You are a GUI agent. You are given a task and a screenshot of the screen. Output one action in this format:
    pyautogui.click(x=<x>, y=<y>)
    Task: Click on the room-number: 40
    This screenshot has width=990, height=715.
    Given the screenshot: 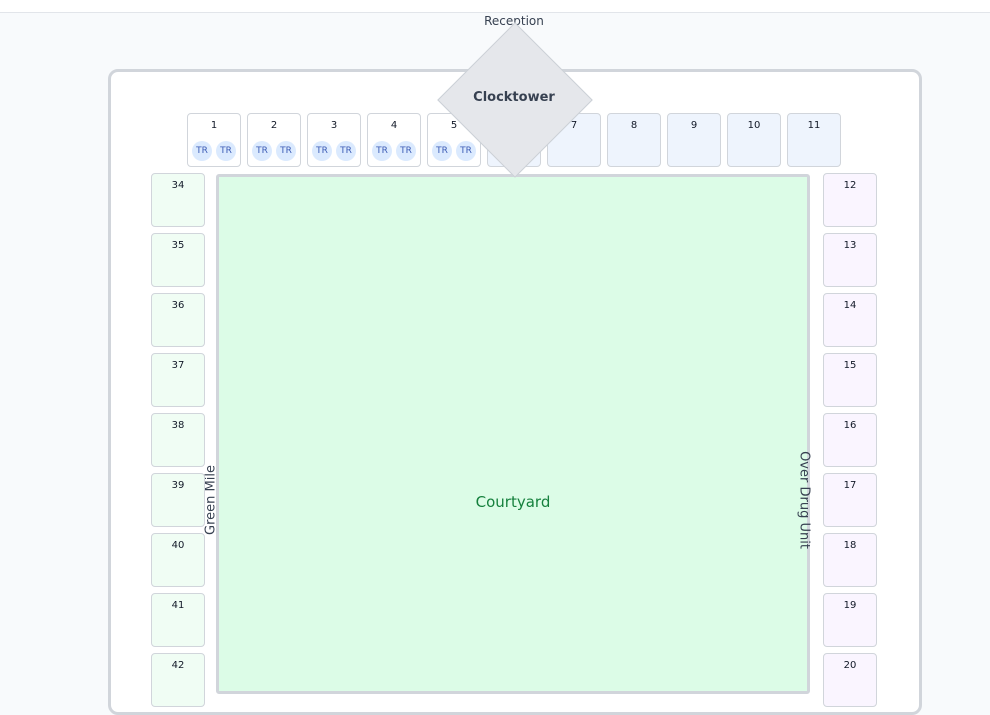 What is the action you would take?
    pyautogui.click(x=178, y=545)
    